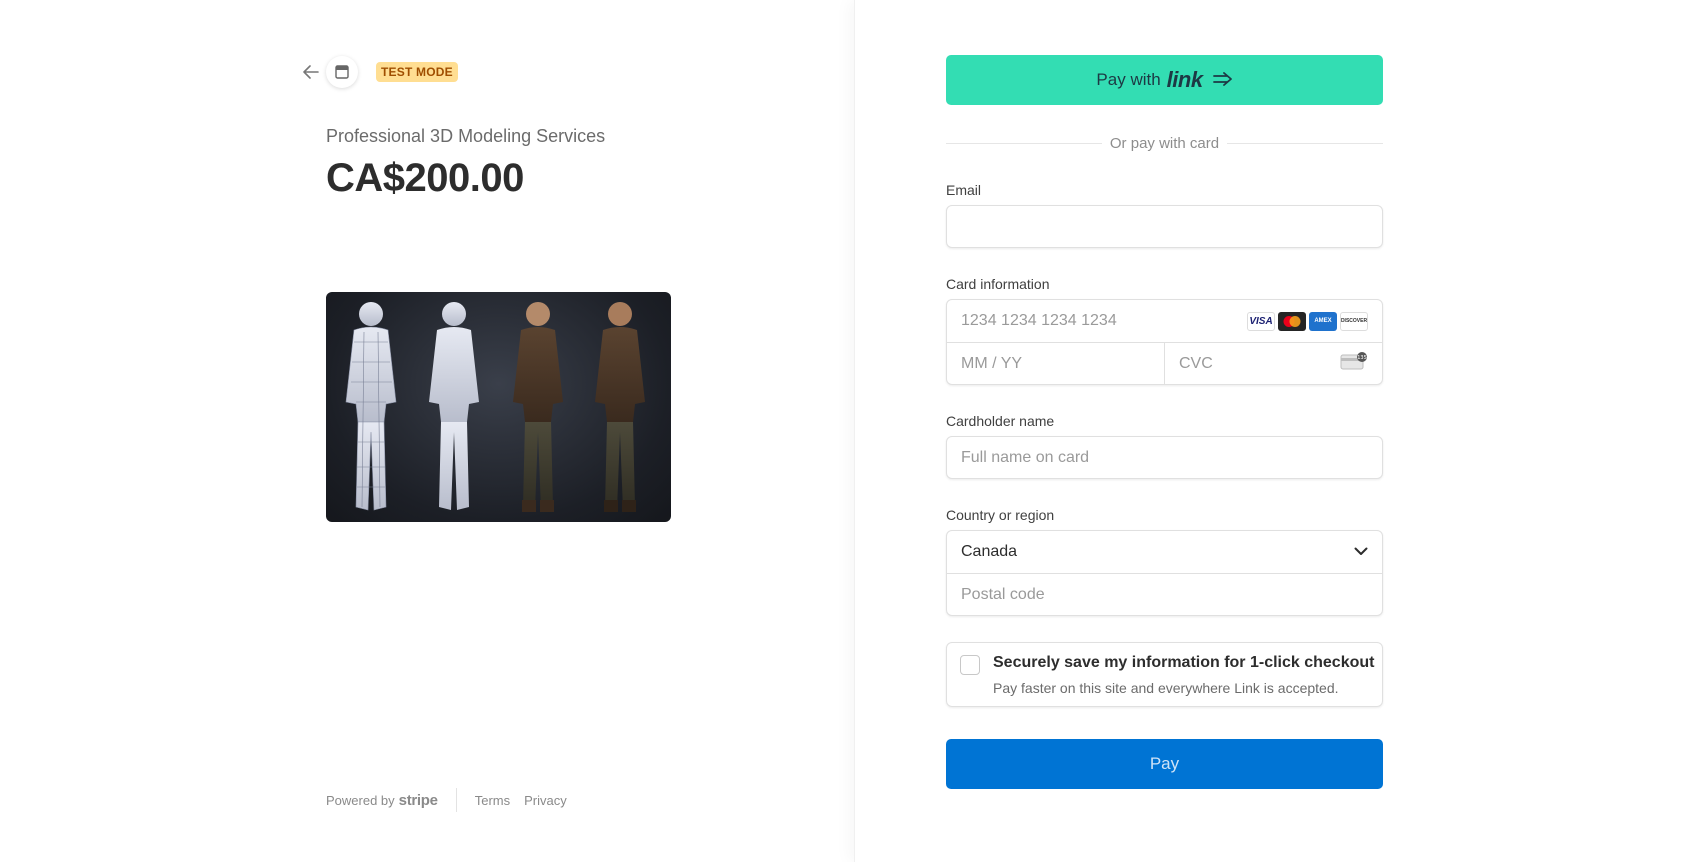 The image size is (1700, 862). I want to click on footer: Powered by stripe Terms Privacy, so click(453, 800).